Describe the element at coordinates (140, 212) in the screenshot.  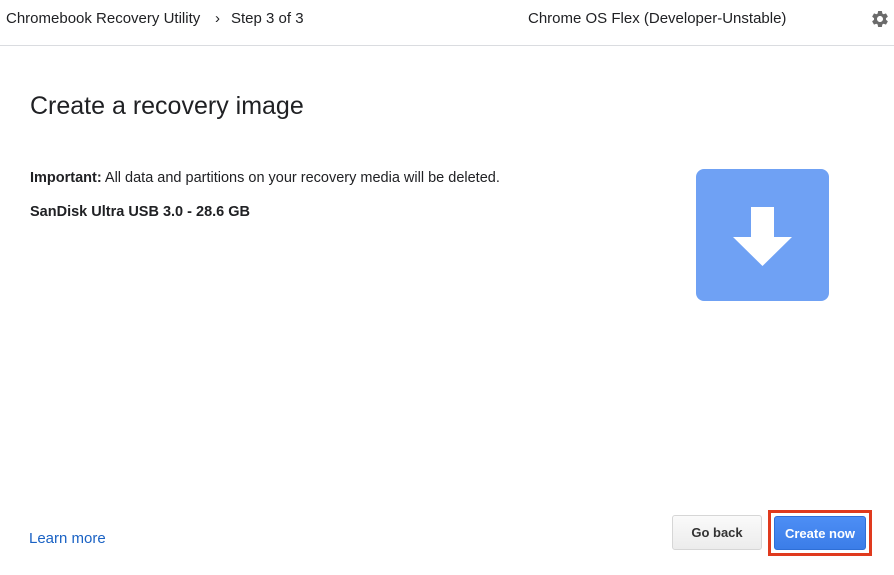
I see `selected-device: SanDisk Ultra USB 3.0 - 28.6 GB` at that location.